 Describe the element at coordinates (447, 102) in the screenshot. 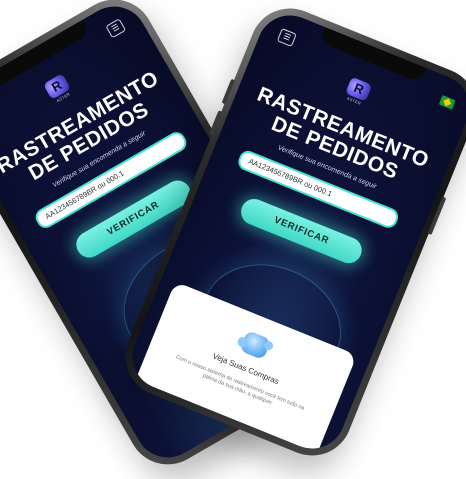

I see `brazil-flag-icon` at that location.